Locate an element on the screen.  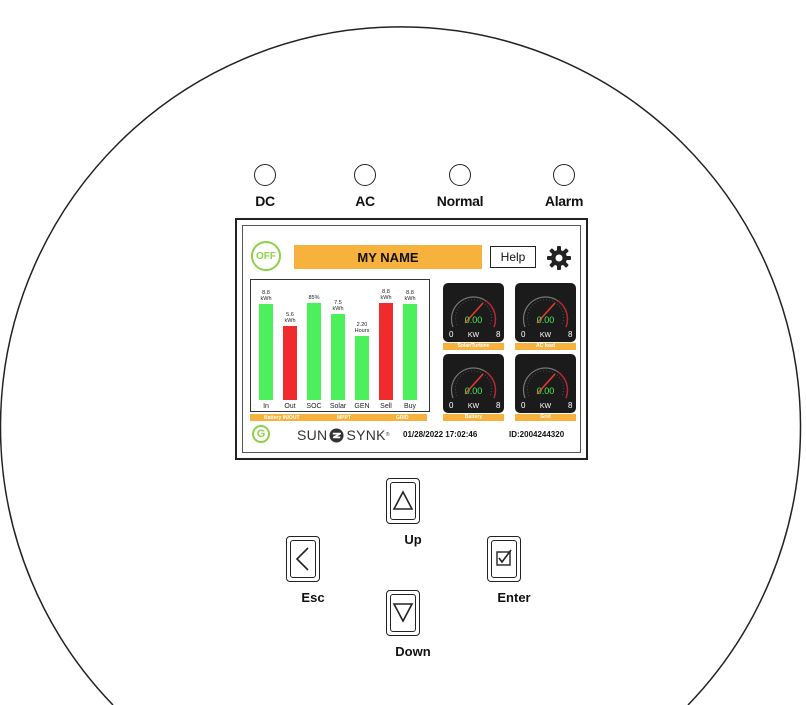
bar-sell is located at coordinates (386, 351).